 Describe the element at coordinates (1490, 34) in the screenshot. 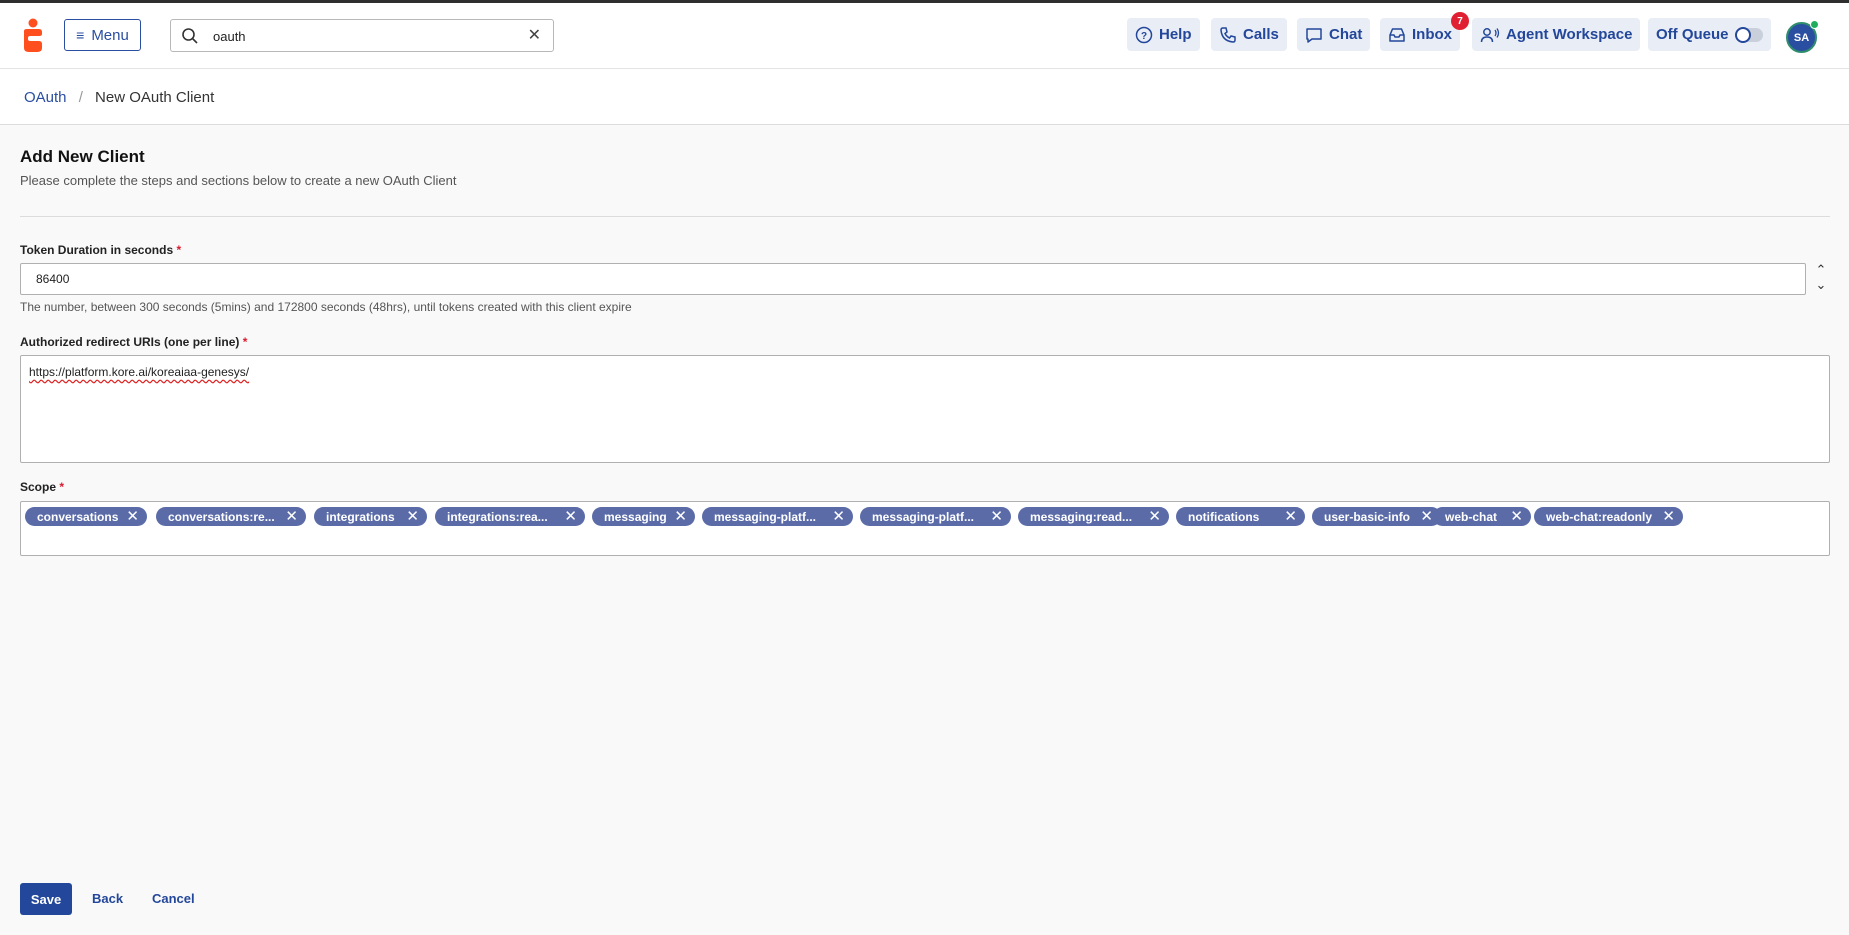

I see `agent-workspace-icon` at that location.